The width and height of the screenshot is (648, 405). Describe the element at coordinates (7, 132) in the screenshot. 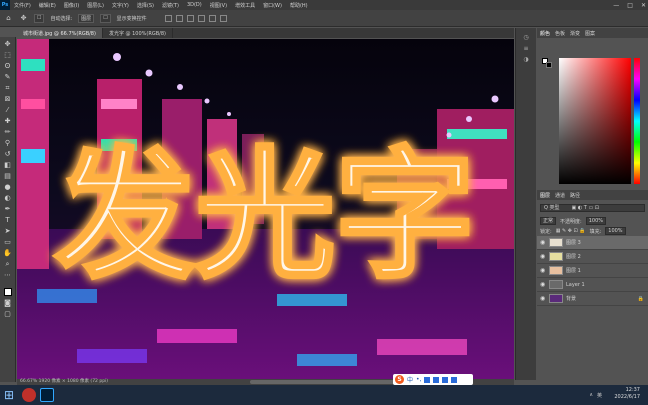

I see `brush-tool-icon: ✏` at that location.